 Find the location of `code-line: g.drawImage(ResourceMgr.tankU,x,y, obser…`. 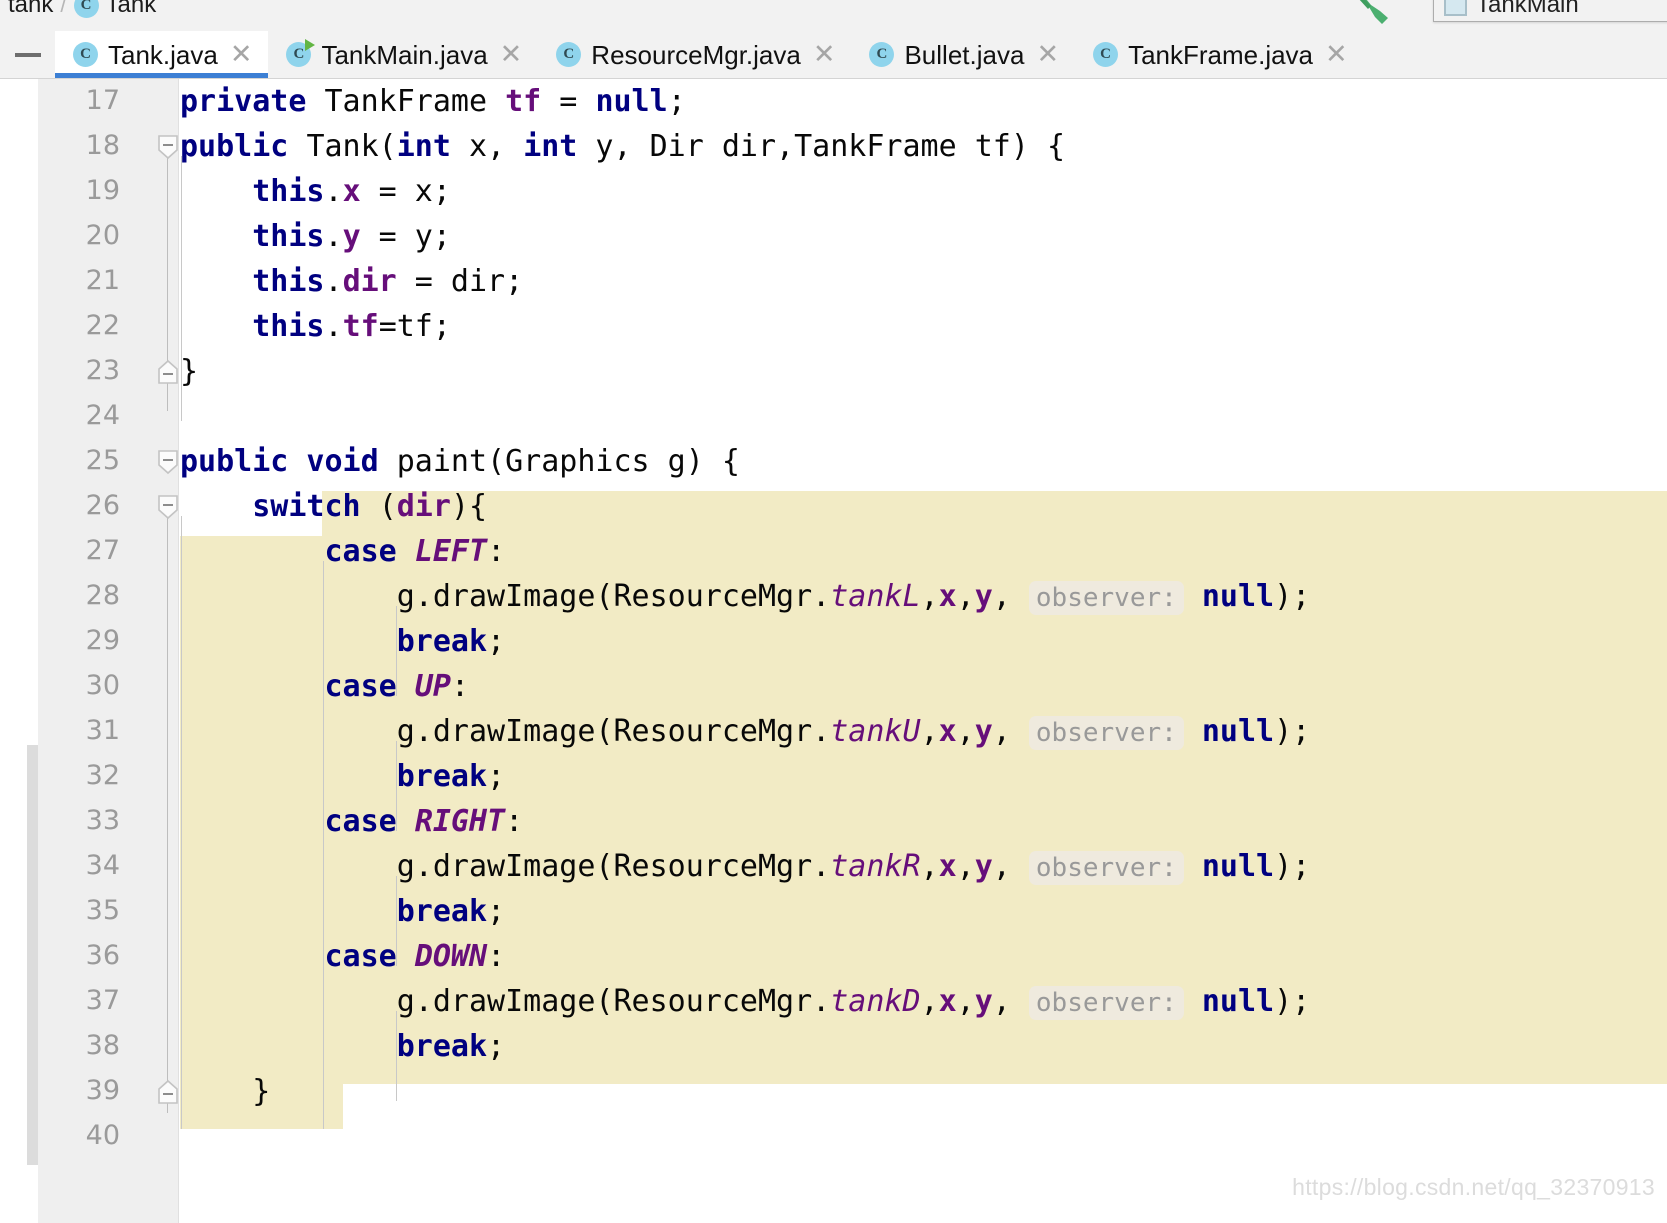

code-line: g.drawImage(ResourceMgr.tankU,x,y, obser… is located at coordinates (745, 731).